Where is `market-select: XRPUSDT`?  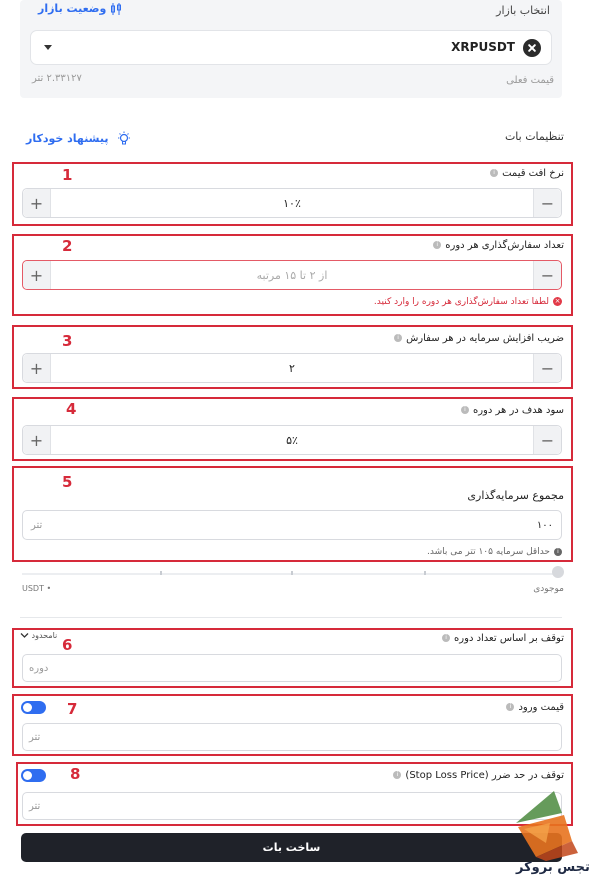
market-select: XRPUSDT is located at coordinates (291, 47).